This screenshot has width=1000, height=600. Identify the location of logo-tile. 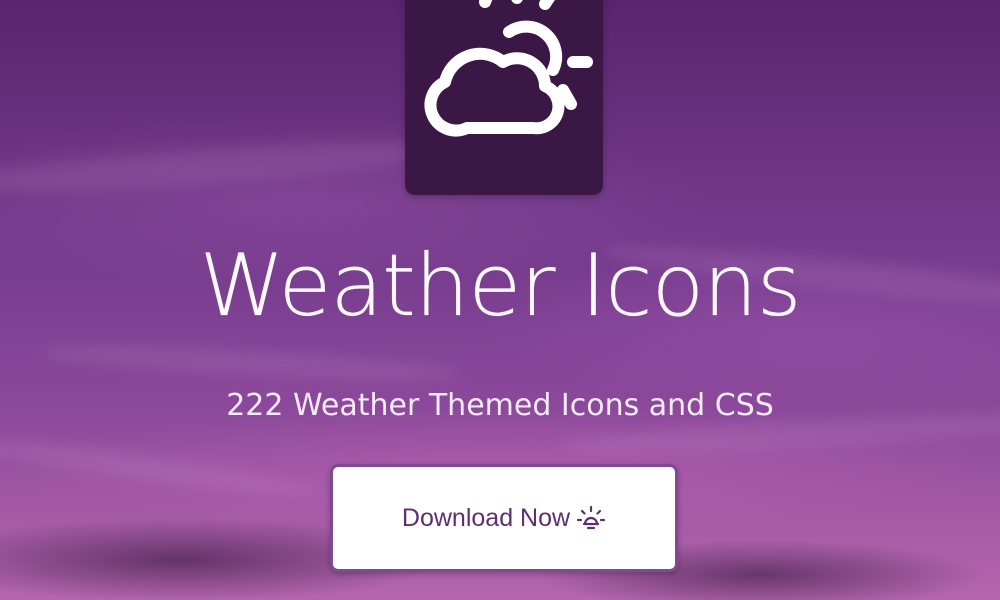
(504, 97).